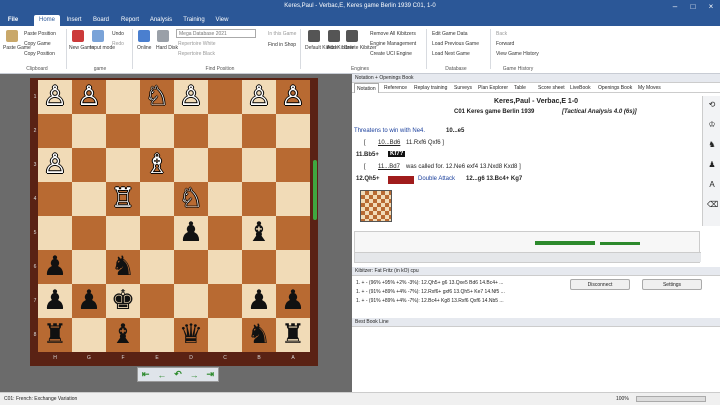 This screenshot has width=720, height=405. I want to click on minimize-icon: –, so click(675, 7).